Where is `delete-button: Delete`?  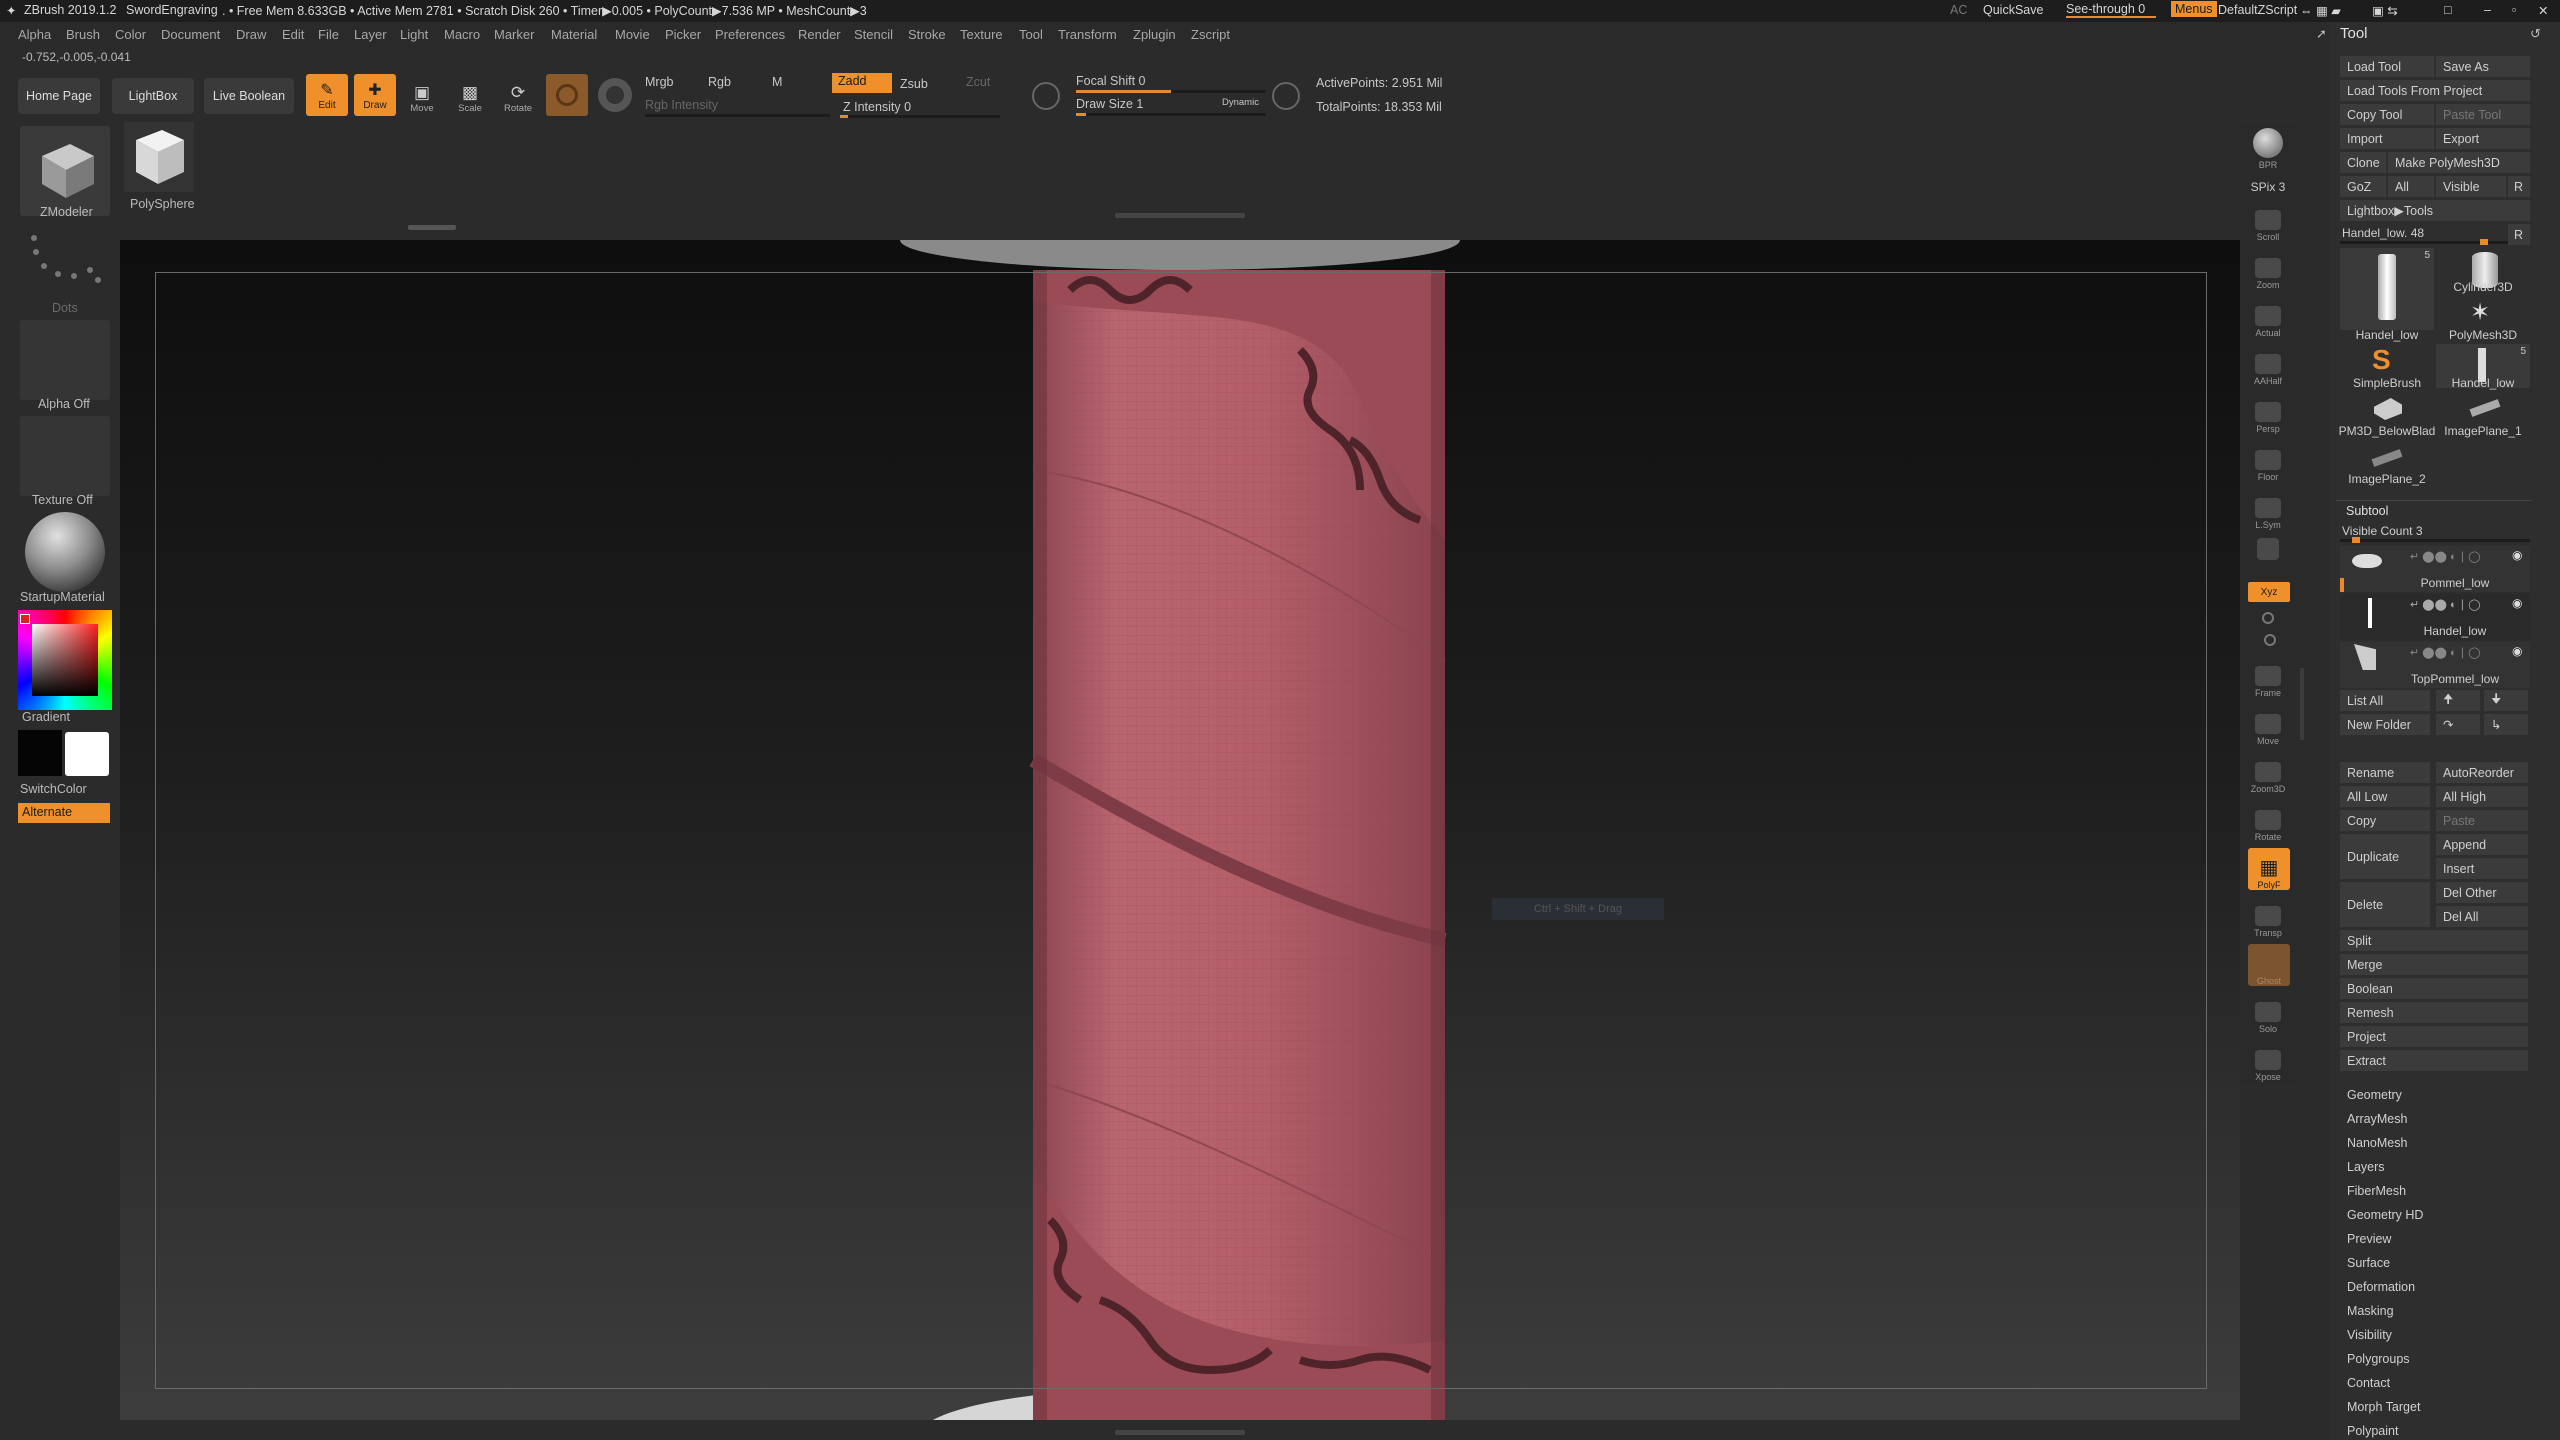 delete-button: Delete is located at coordinates (2385, 904).